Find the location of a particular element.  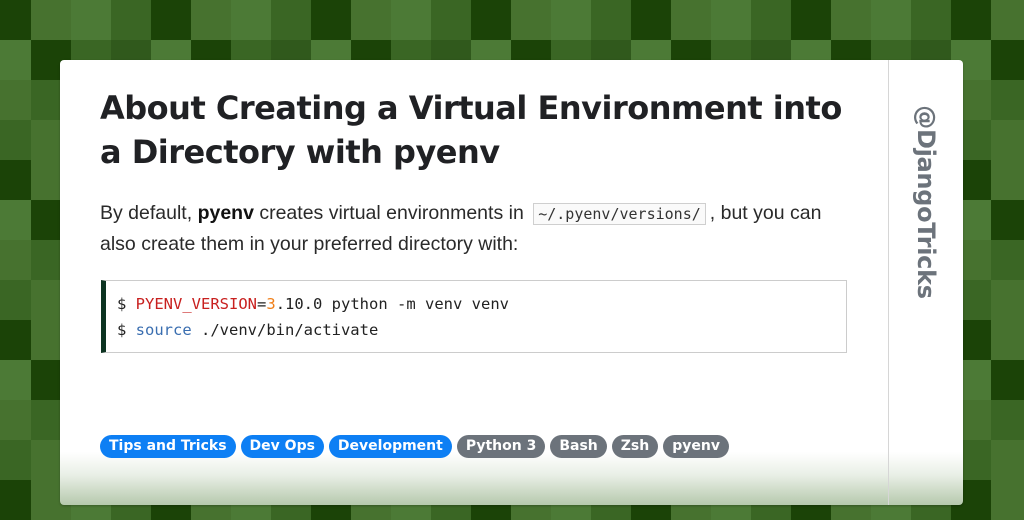

tag-dev-ops: Dev Ops is located at coordinates (282, 446).